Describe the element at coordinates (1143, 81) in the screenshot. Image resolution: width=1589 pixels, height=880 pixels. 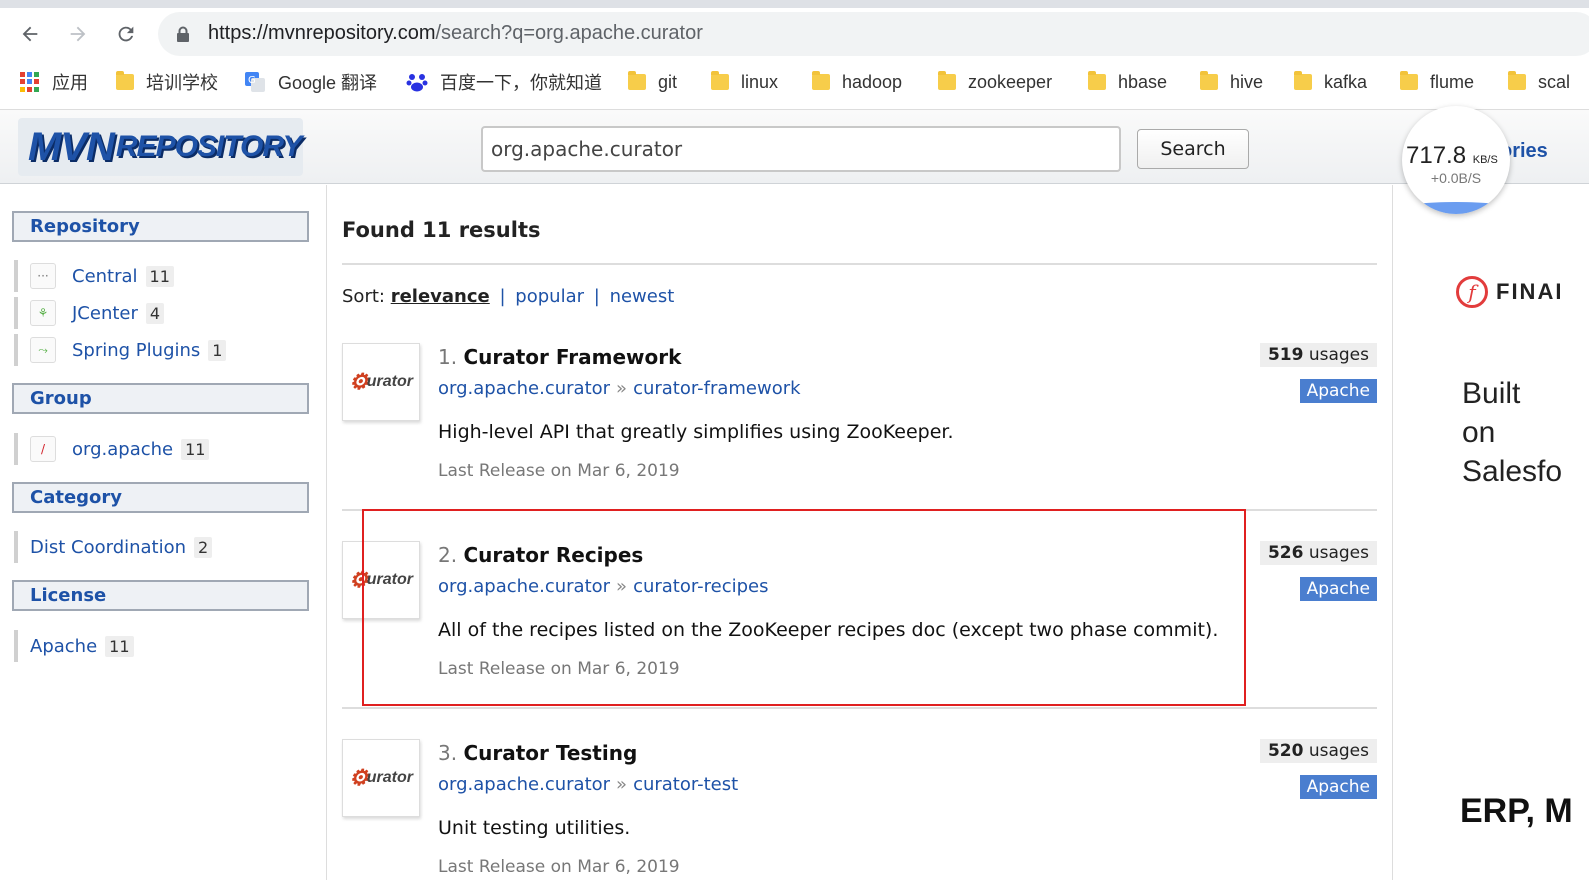
I see `bookmark-label: hbase` at that location.